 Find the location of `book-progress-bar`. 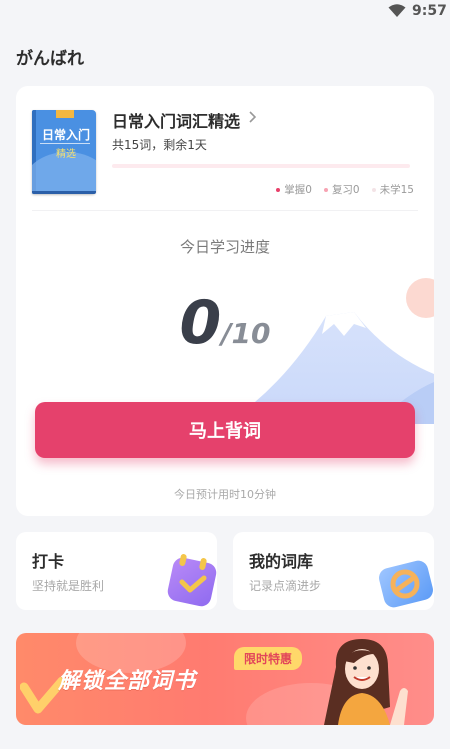

book-progress-bar is located at coordinates (261, 166).